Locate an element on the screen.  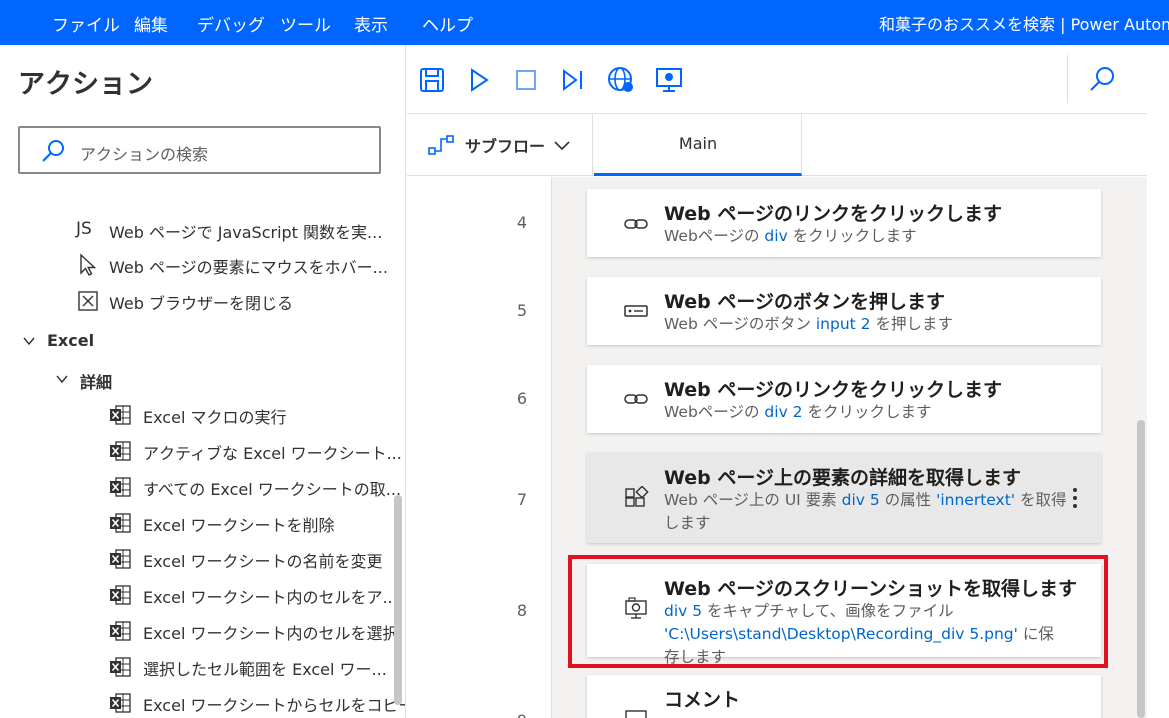
step-title: Web ページのボタンを押します is located at coordinates (805, 302).